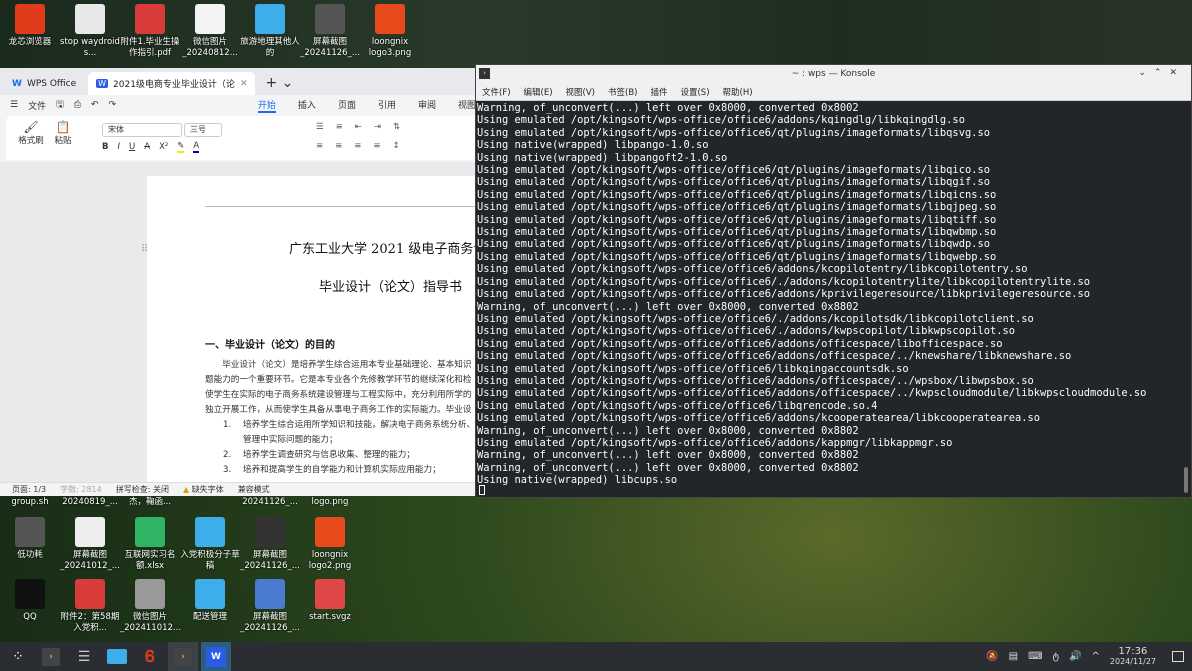 This screenshot has height=671, width=1192. Describe the element at coordinates (30, 502) in the screenshot. I see `desktop-icon-label: group.sh` at that location.